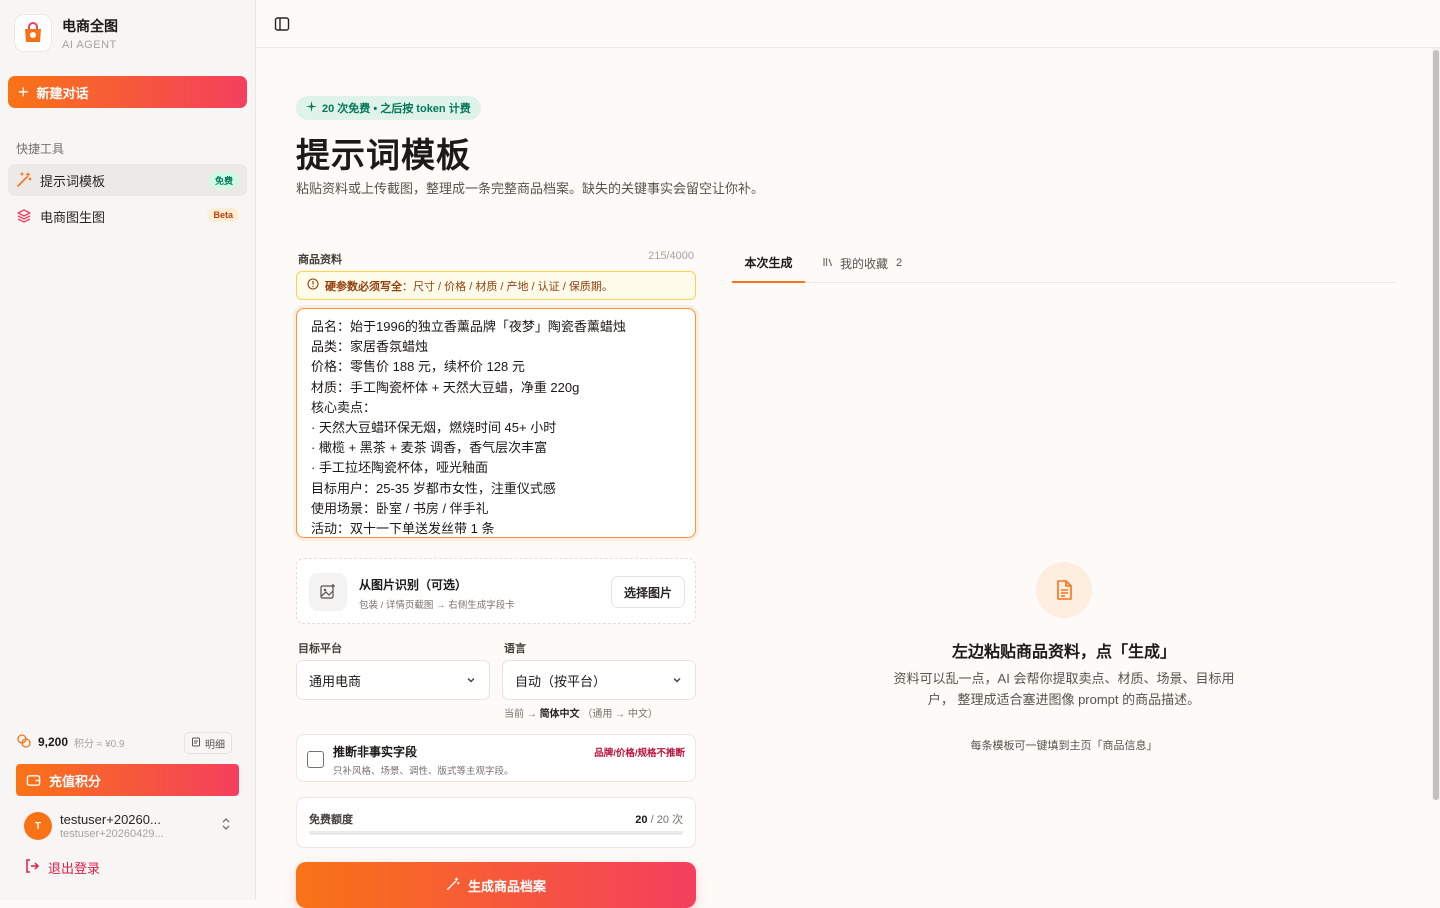  Describe the element at coordinates (311, 108) in the screenshot. I see `sparkle-icon` at that location.